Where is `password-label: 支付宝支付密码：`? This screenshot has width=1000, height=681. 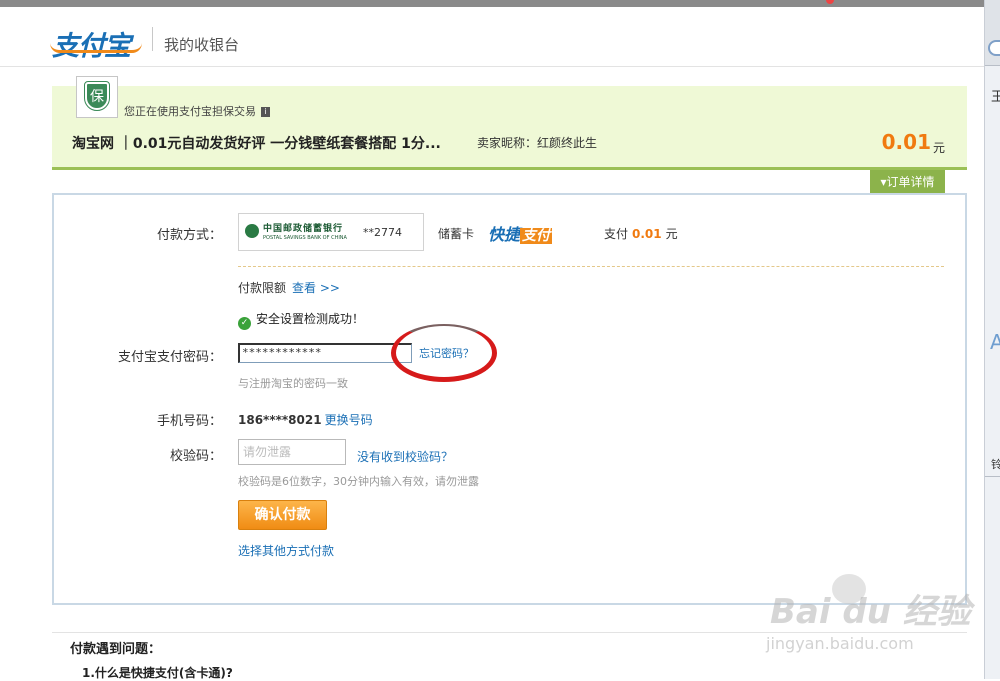
password-label: 支付宝支付密码： is located at coordinates (169, 357).